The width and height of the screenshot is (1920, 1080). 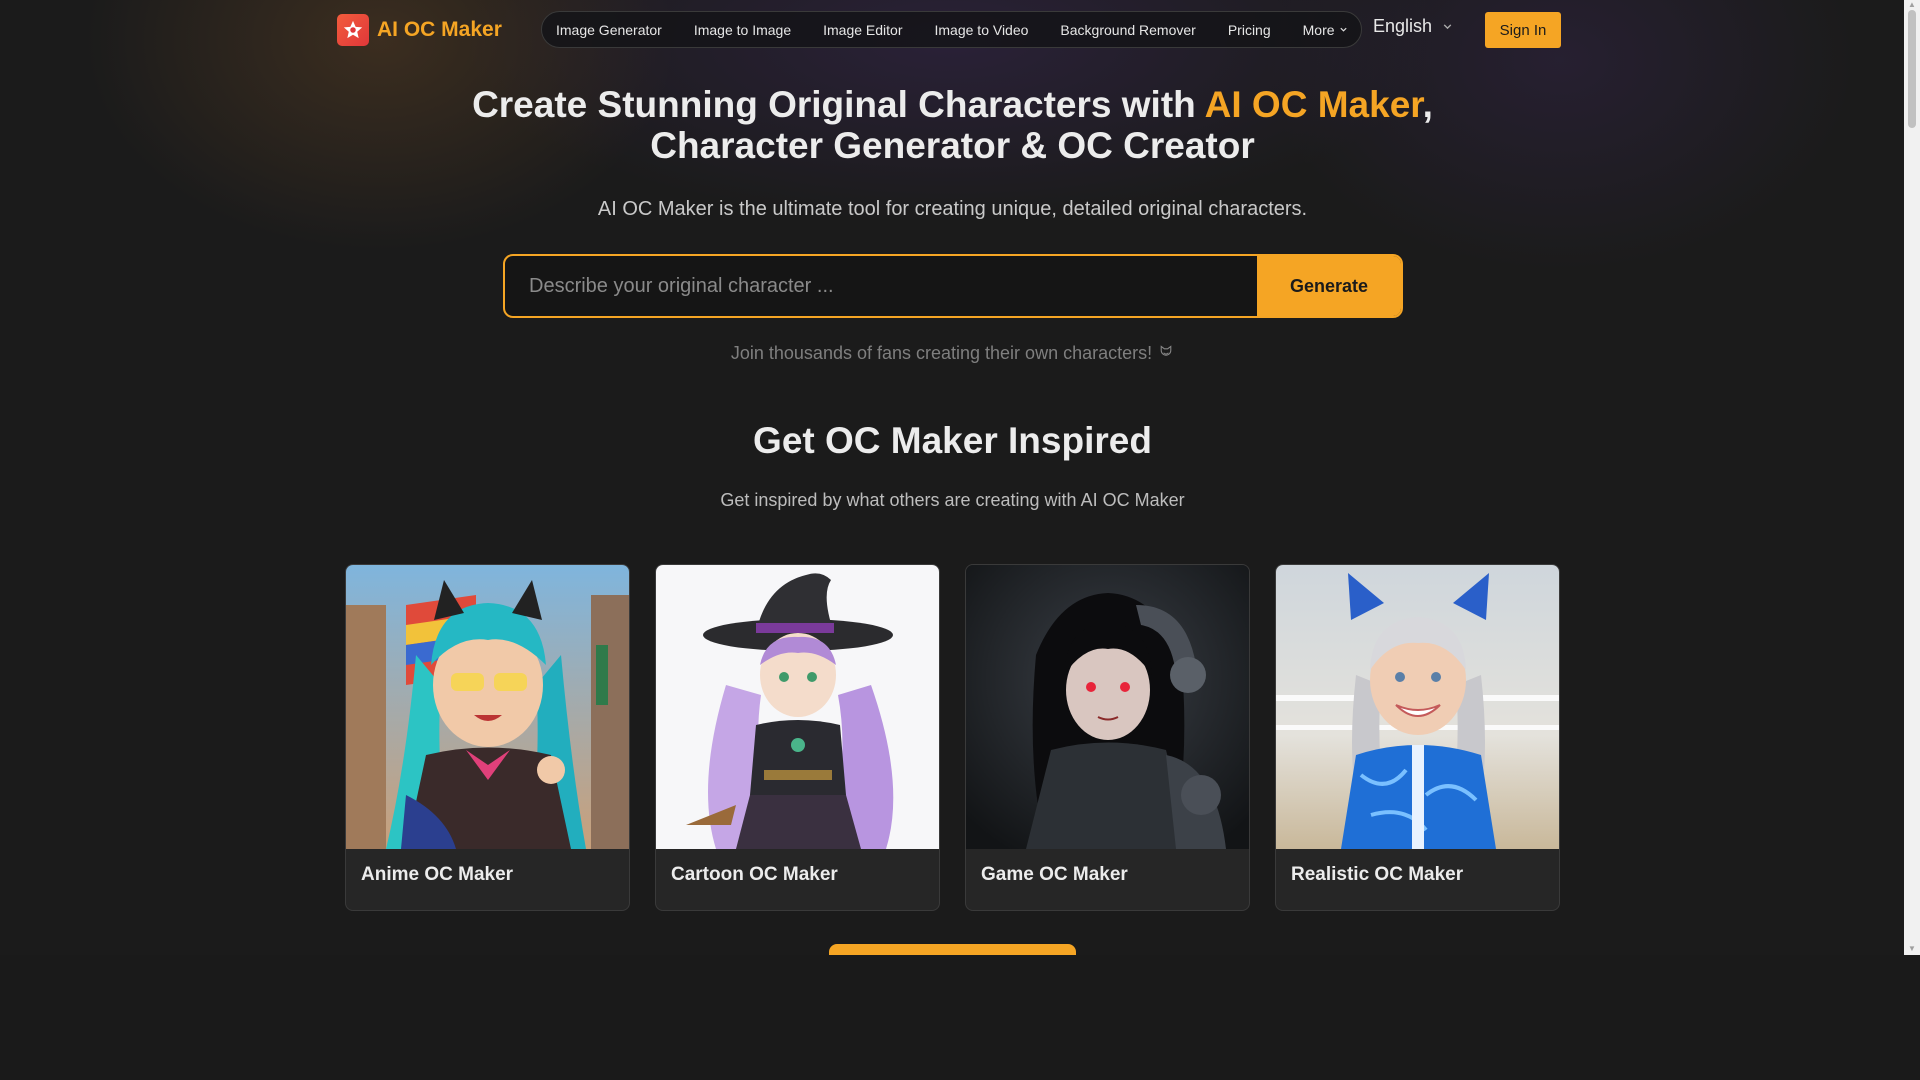 I want to click on character-prompt-bar: Generate, so click(x=953, y=286).